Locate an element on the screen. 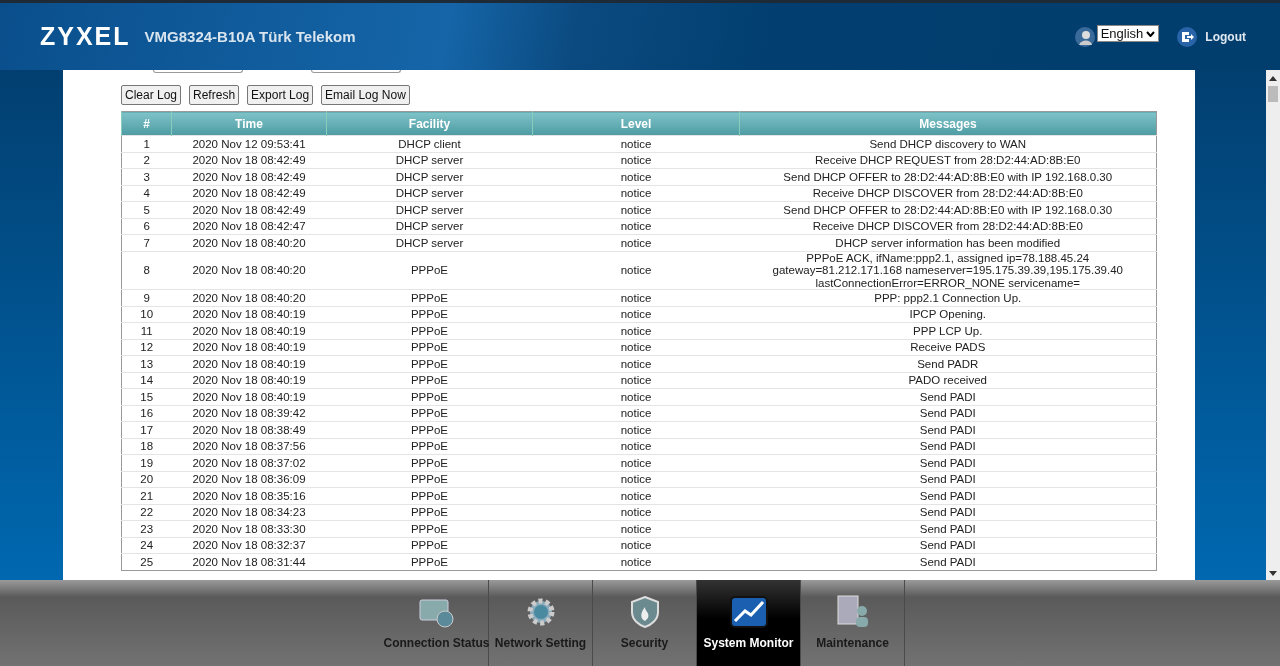  table-cell: 2020 Nov 18 08:35:16 is located at coordinates (249, 495).